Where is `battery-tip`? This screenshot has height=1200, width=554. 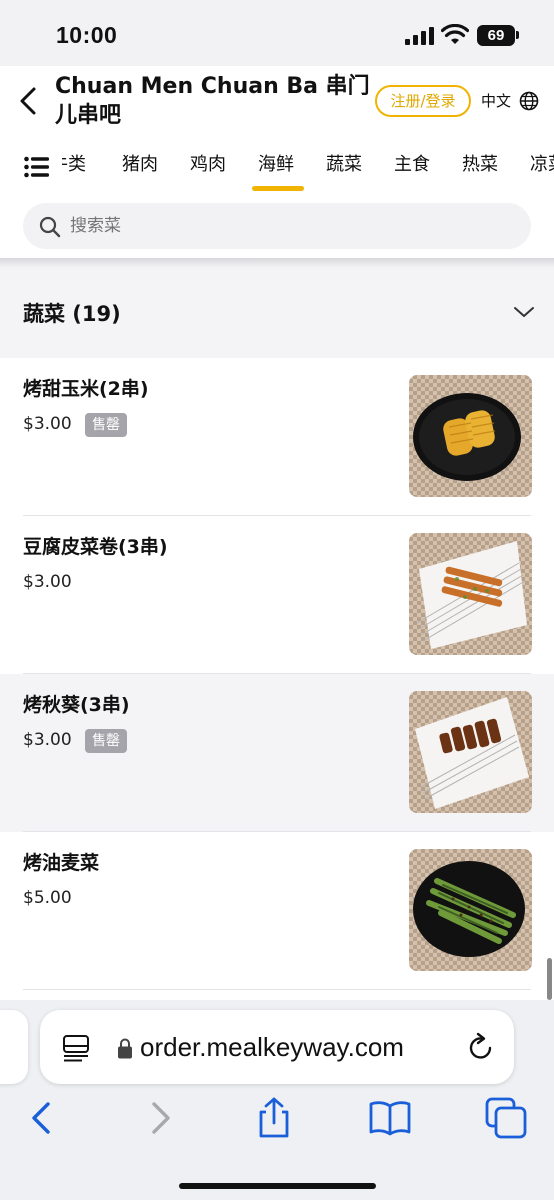
battery-tip is located at coordinates (517, 35).